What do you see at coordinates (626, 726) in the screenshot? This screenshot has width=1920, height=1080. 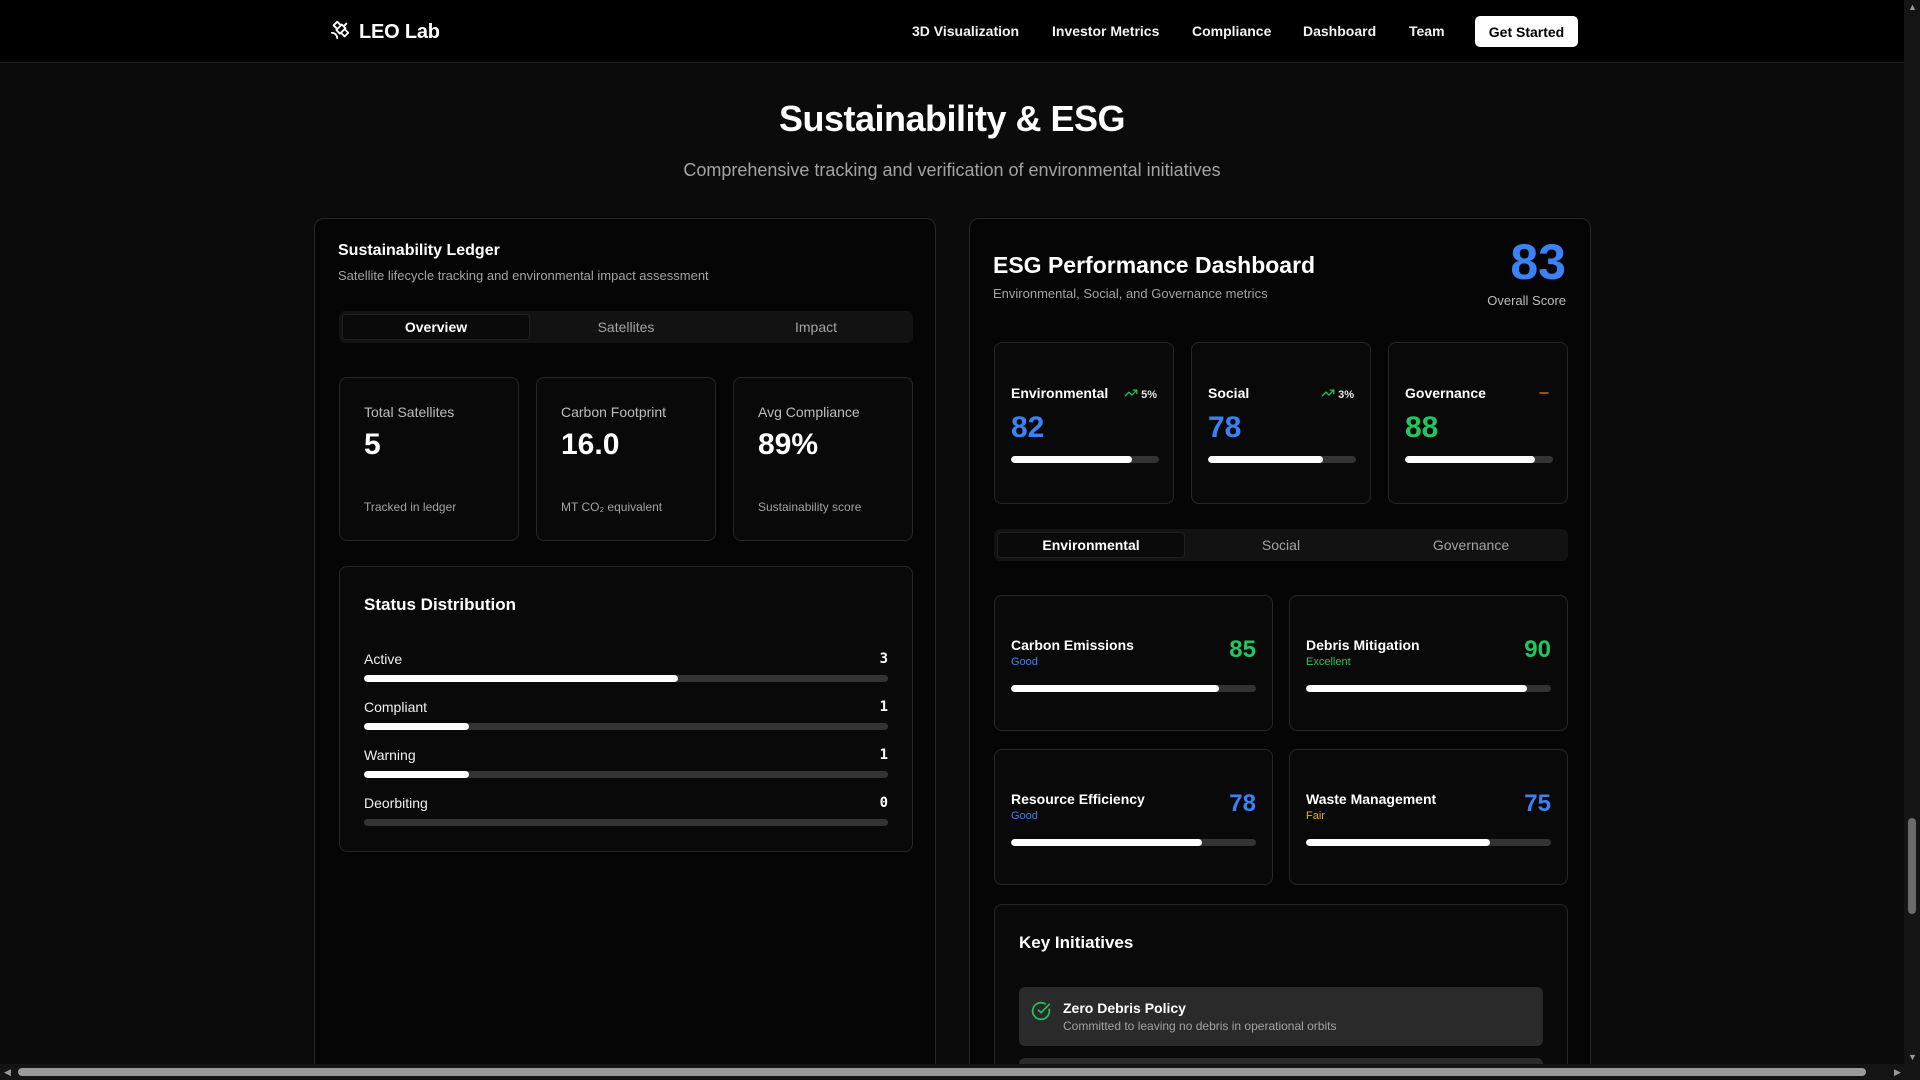 I see `dist-bar-compliant` at bounding box center [626, 726].